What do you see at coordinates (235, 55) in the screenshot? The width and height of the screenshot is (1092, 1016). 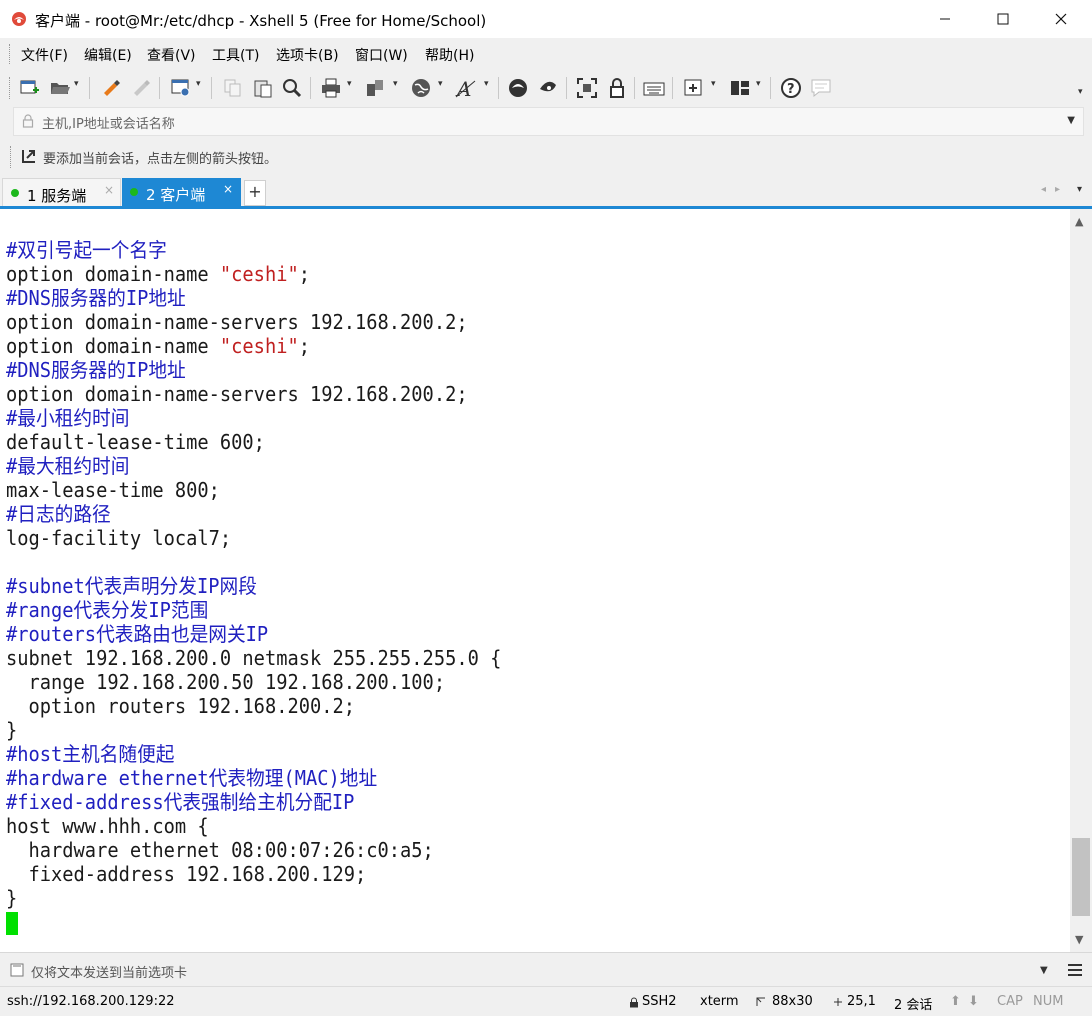 I see `menu-tools: 工具(T)` at bounding box center [235, 55].